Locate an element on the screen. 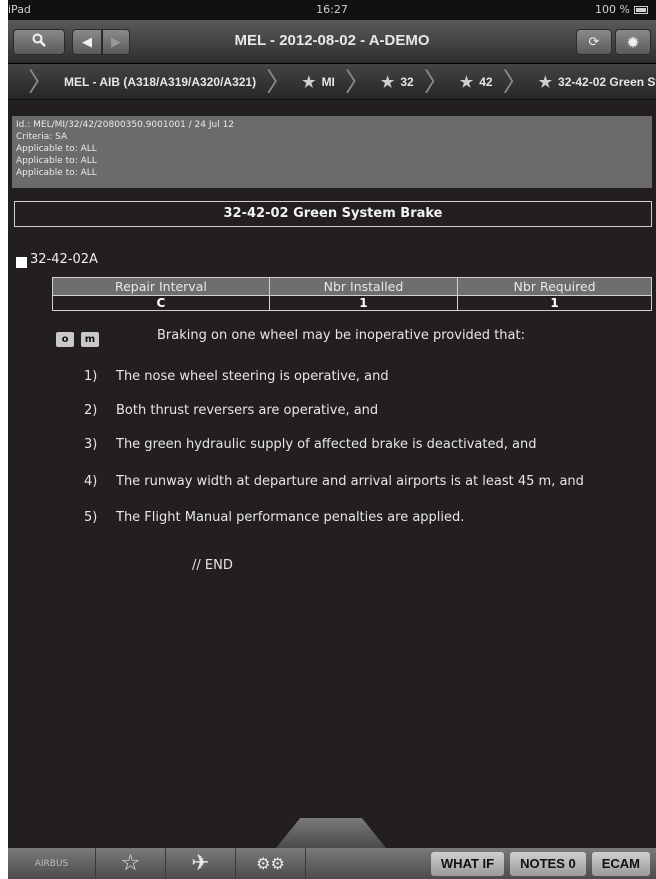 The height and width of the screenshot is (879, 656). ecam-button: ECAM is located at coordinates (620, 863).